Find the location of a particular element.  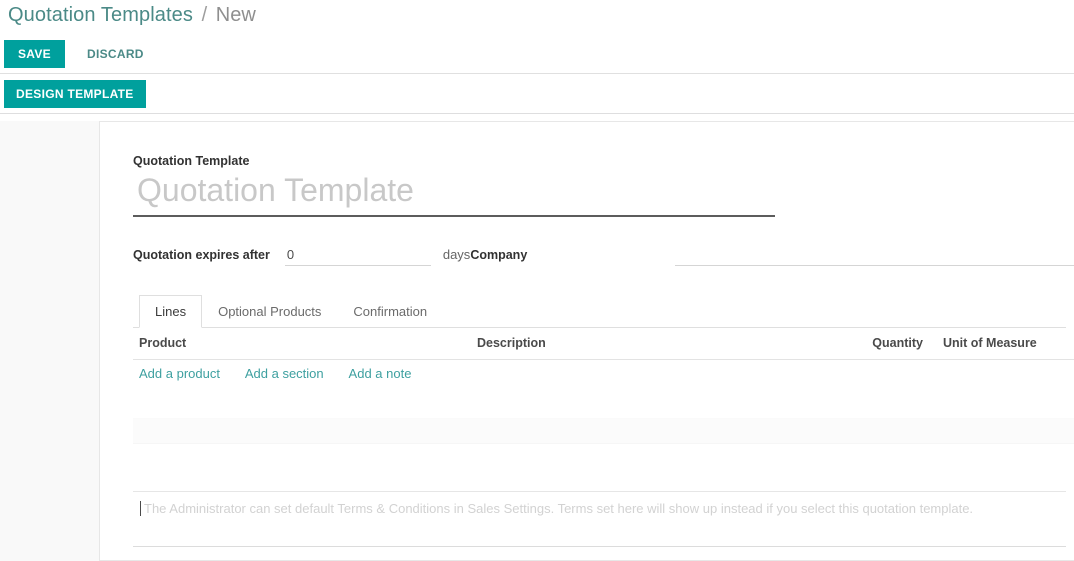

breadcrumb-root-link: Quotation Templates is located at coordinates (100, 15).